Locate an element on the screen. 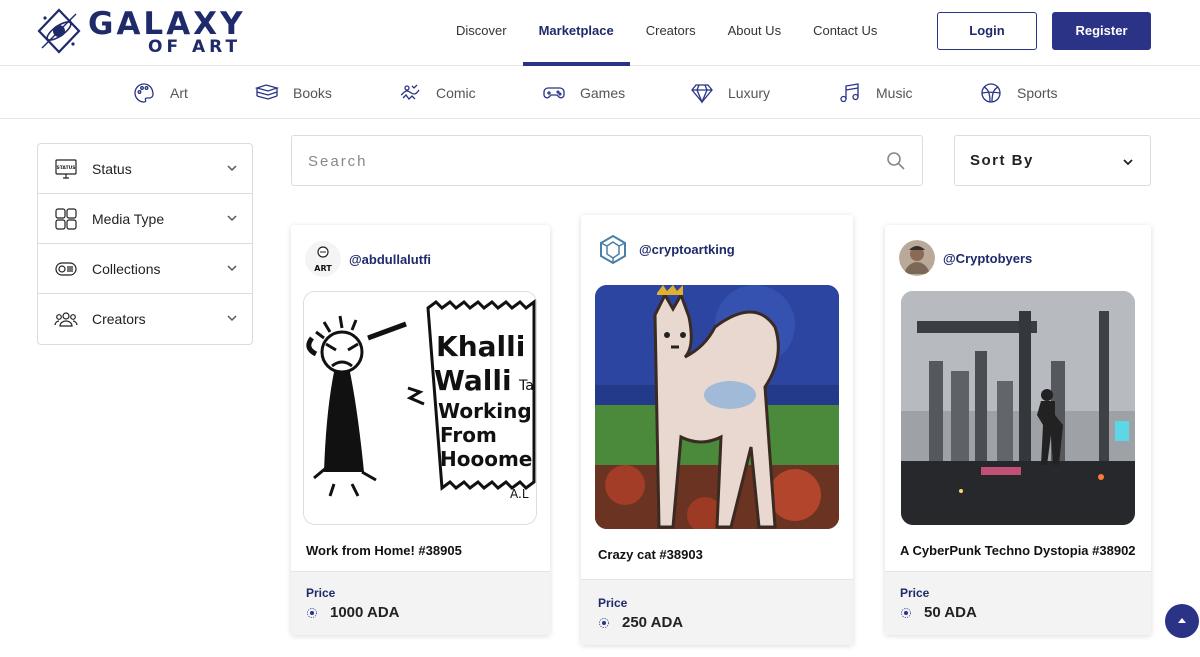 The width and height of the screenshot is (1200, 657). books-icon is located at coordinates (267, 92).